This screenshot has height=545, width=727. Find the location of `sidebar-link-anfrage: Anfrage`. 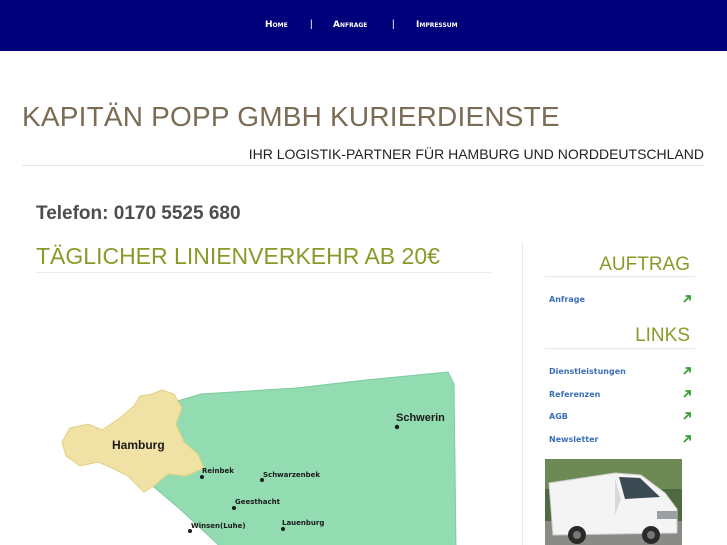

sidebar-link-anfrage: Anfrage is located at coordinates (622, 301).